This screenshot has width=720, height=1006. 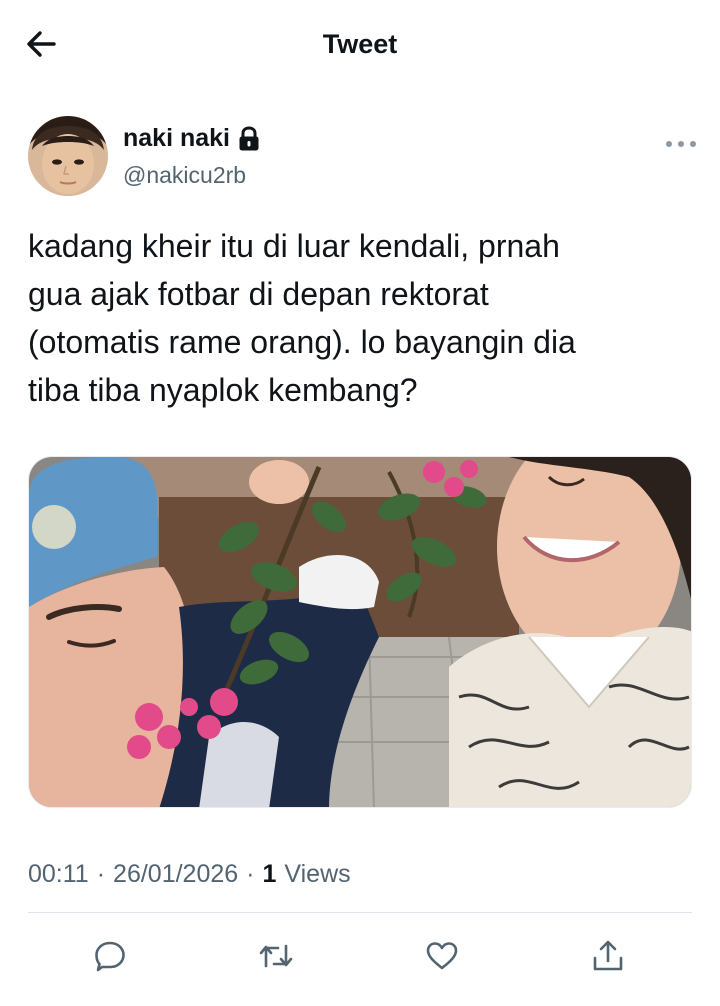 I want to click on like-button, so click(x=442, y=956).